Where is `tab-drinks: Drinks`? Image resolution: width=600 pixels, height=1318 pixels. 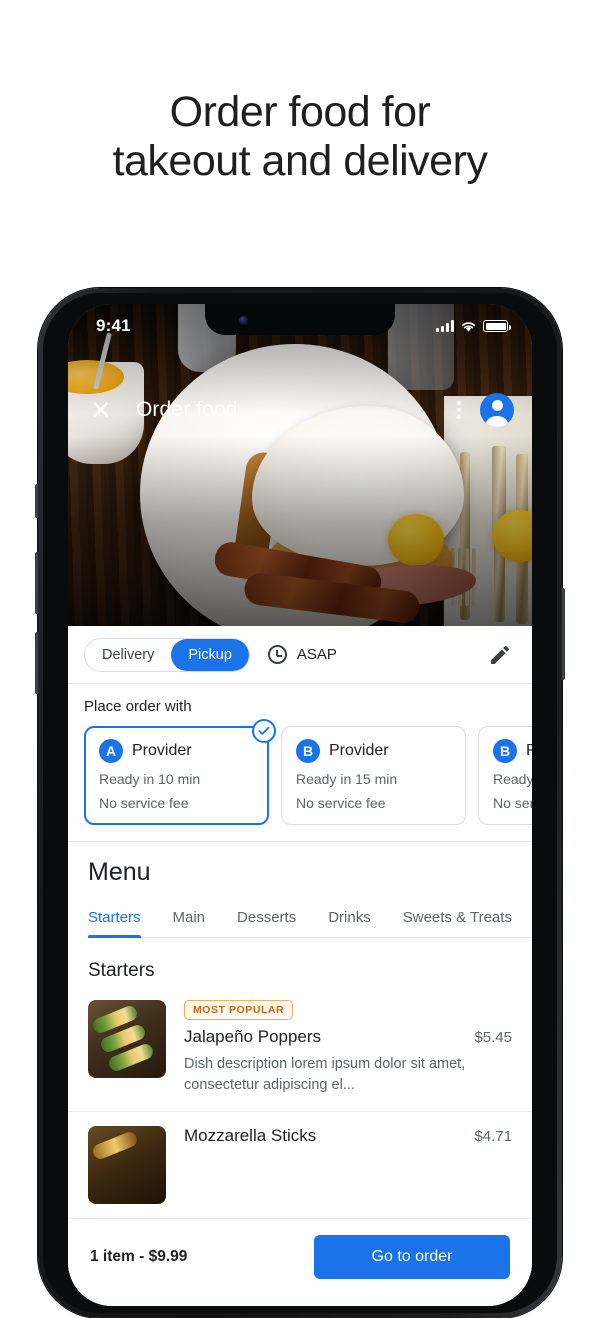
tab-drinks: Drinks is located at coordinates (349, 923).